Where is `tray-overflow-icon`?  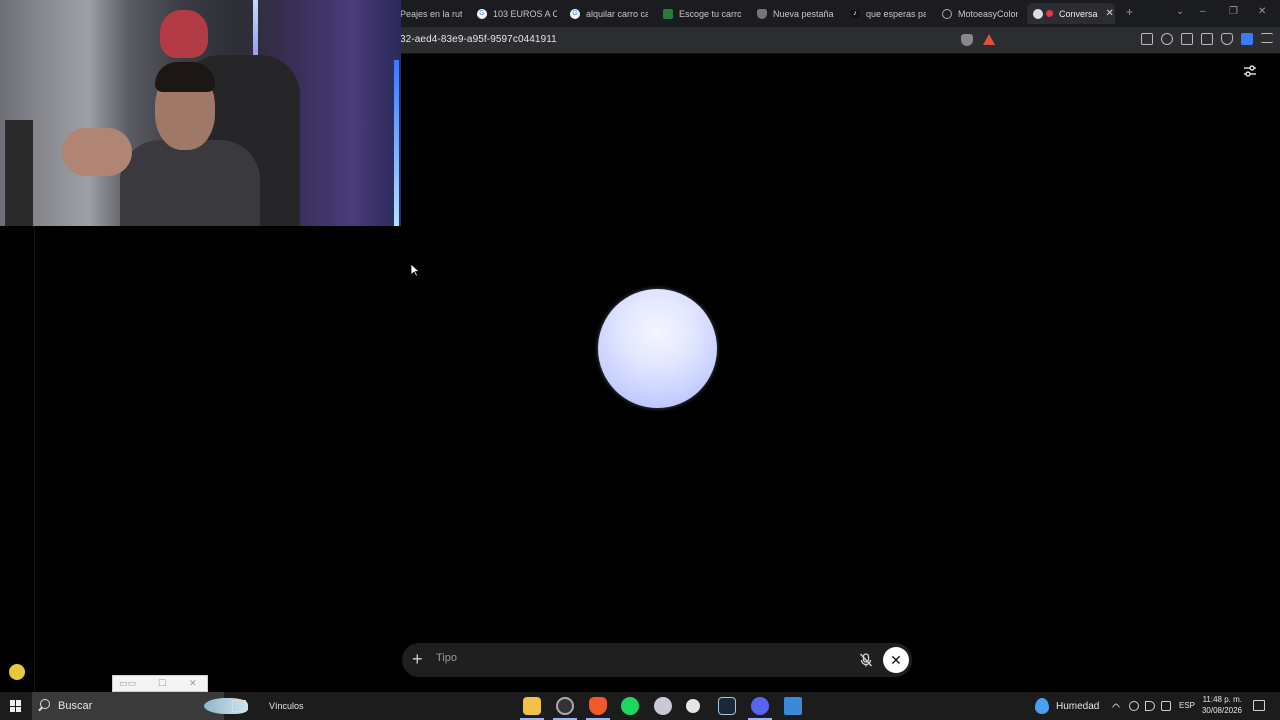 tray-overflow-icon is located at coordinates (1116, 707).